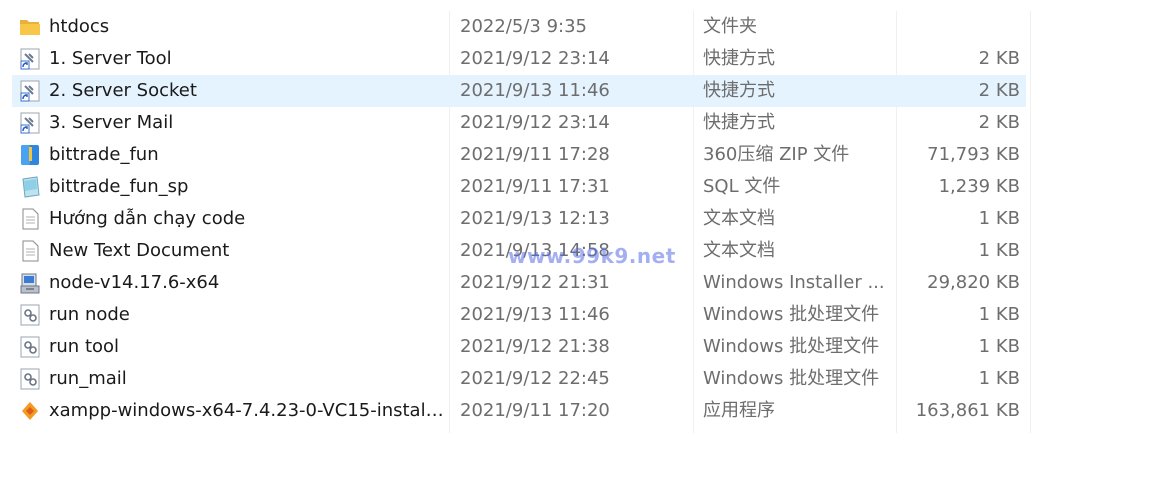 The image size is (1166, 488). Describe the element at coordinates (535, 410) in the screenshot. I see `date-modified: 2021/9/11 17:20` at that location.